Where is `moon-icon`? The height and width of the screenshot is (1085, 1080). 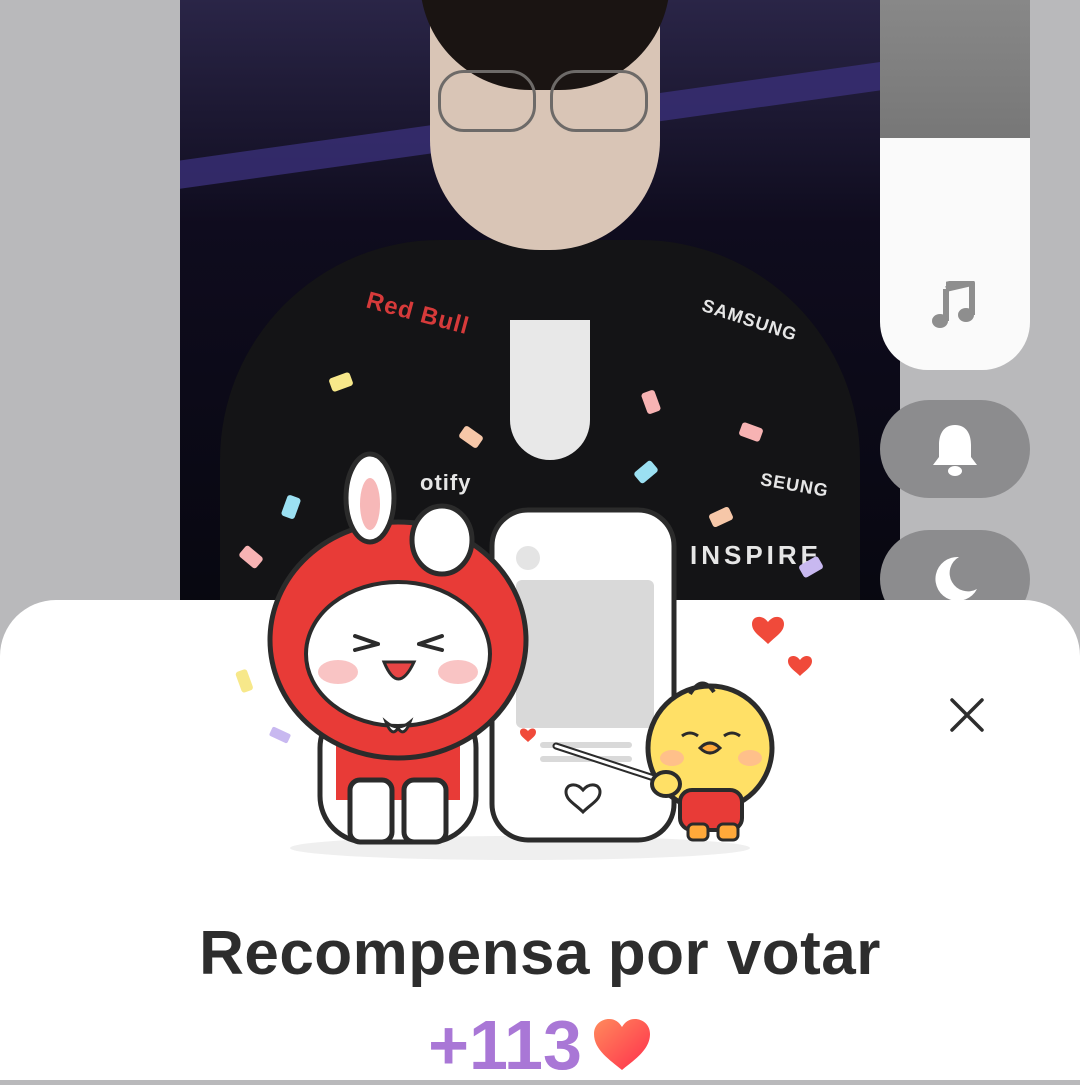
moon-icon is located at coordinates (956, 578).